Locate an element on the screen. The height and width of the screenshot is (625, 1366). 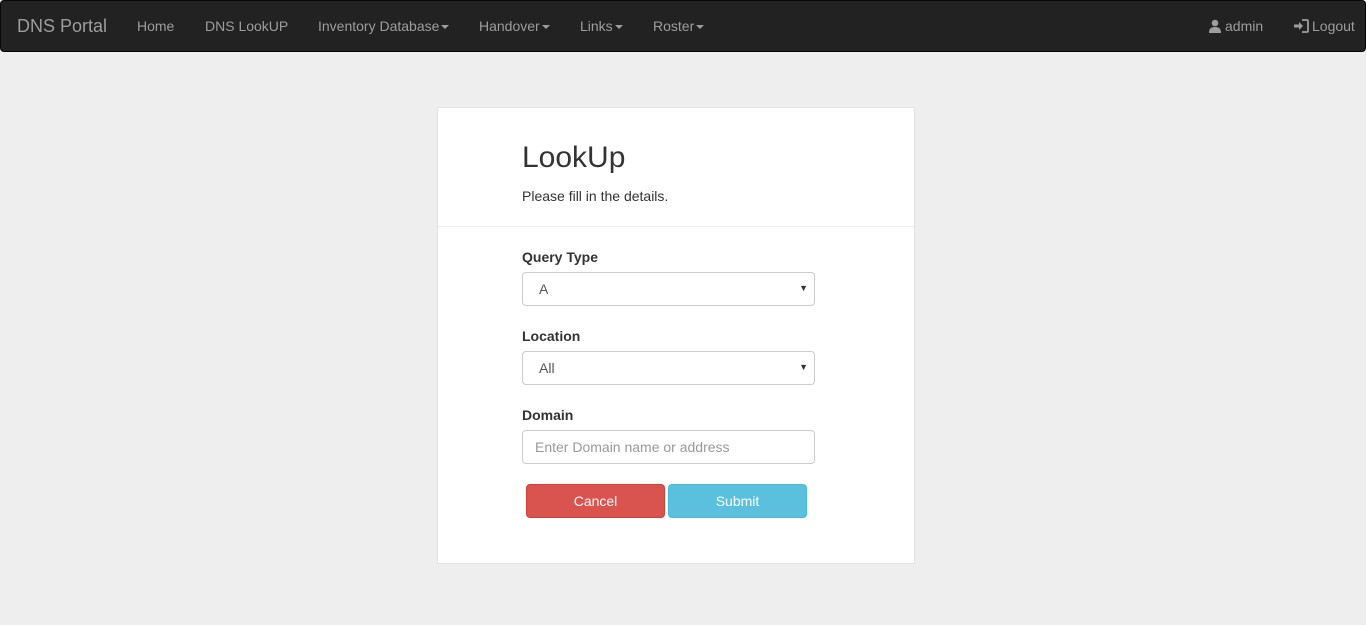
log-in-icon is located at coordinates (1301, 26).